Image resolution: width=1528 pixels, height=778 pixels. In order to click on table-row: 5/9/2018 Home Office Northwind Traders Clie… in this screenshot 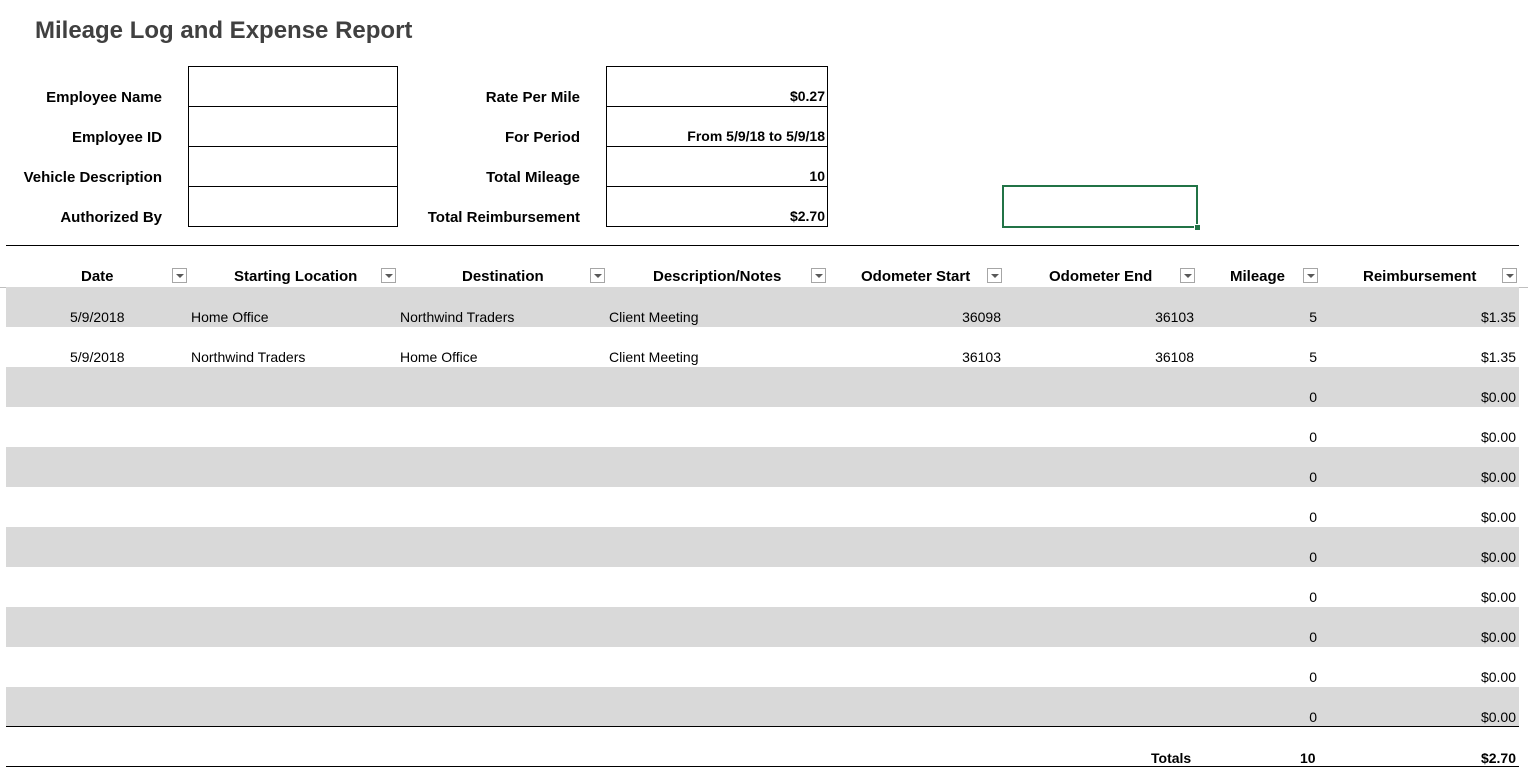, I will do `click(762, 307)`.